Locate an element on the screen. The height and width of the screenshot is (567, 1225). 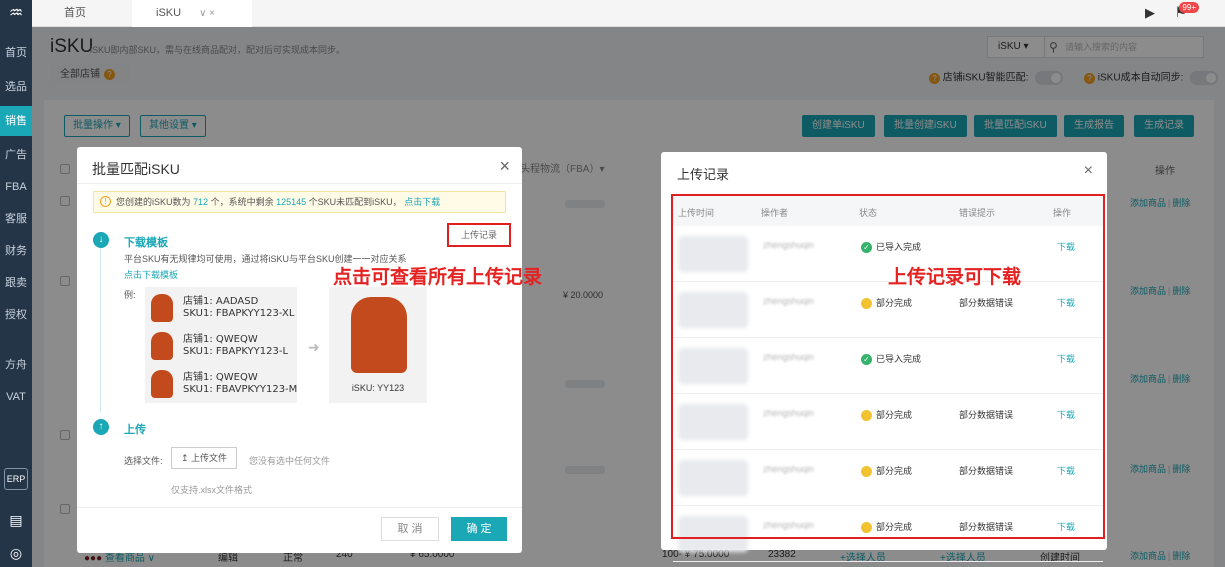
sidebar-item: 跟卖 is located at coordinates (16, 283).